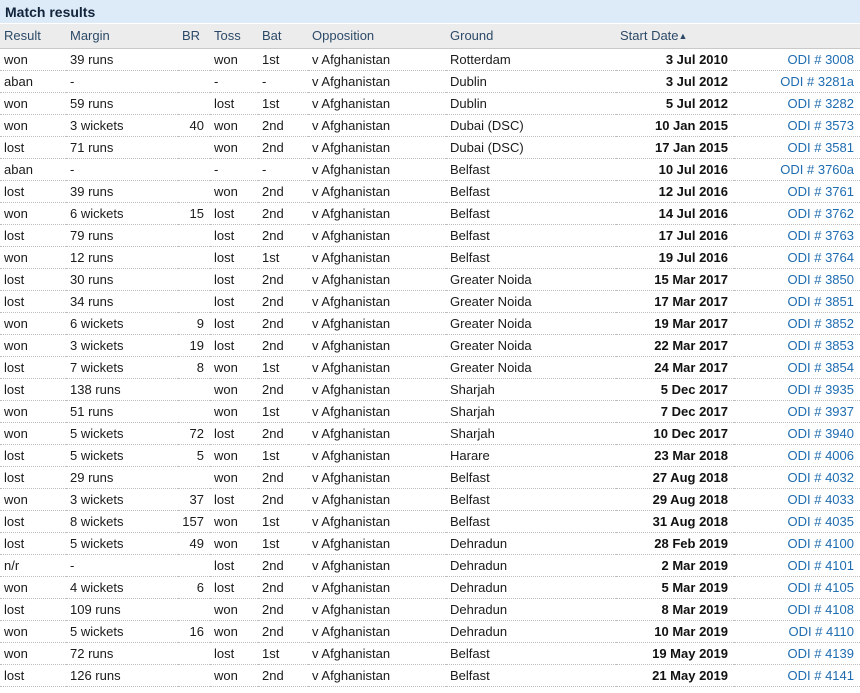  I want to click on column-header-result: Result, so click(33, 36).